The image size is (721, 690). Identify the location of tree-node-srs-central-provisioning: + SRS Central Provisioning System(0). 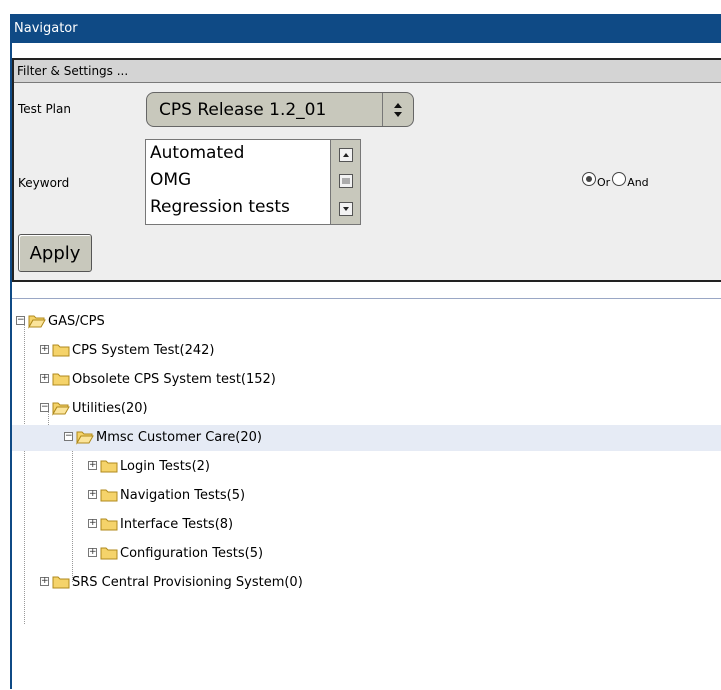
(366, 583).